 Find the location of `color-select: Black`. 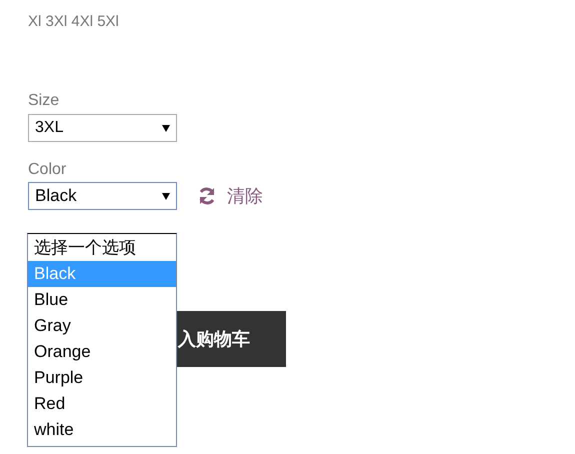

color-select: Black is located at coordinates (102, 196).